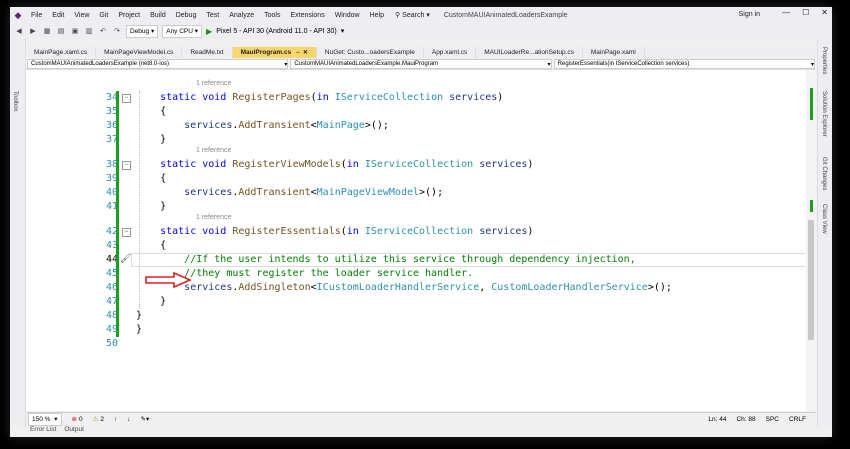 The image size is (850, 449). I want to click on output-tab: Output, so click(74, 431).